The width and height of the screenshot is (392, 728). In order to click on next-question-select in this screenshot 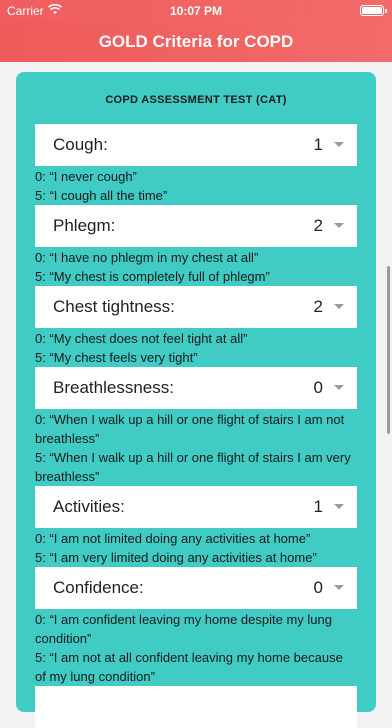, I will do `click(196, 707)`.